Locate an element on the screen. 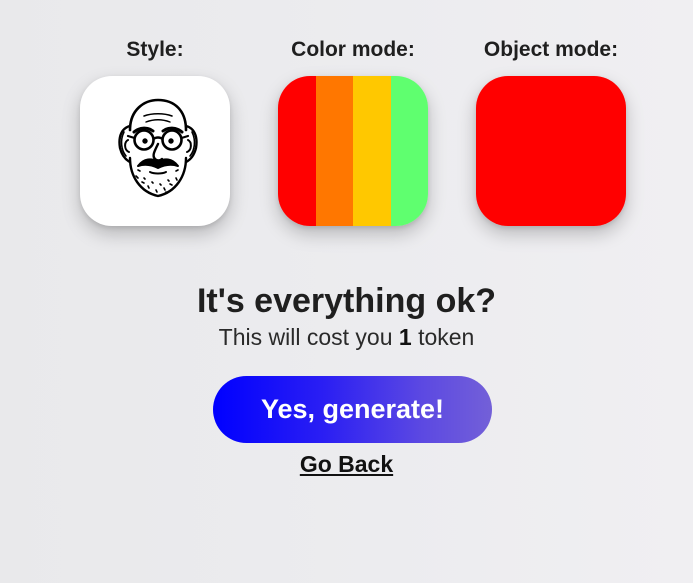 This screenshot has height=583, width=693. cartoon-face-icon is located at coordinates (158, 148).